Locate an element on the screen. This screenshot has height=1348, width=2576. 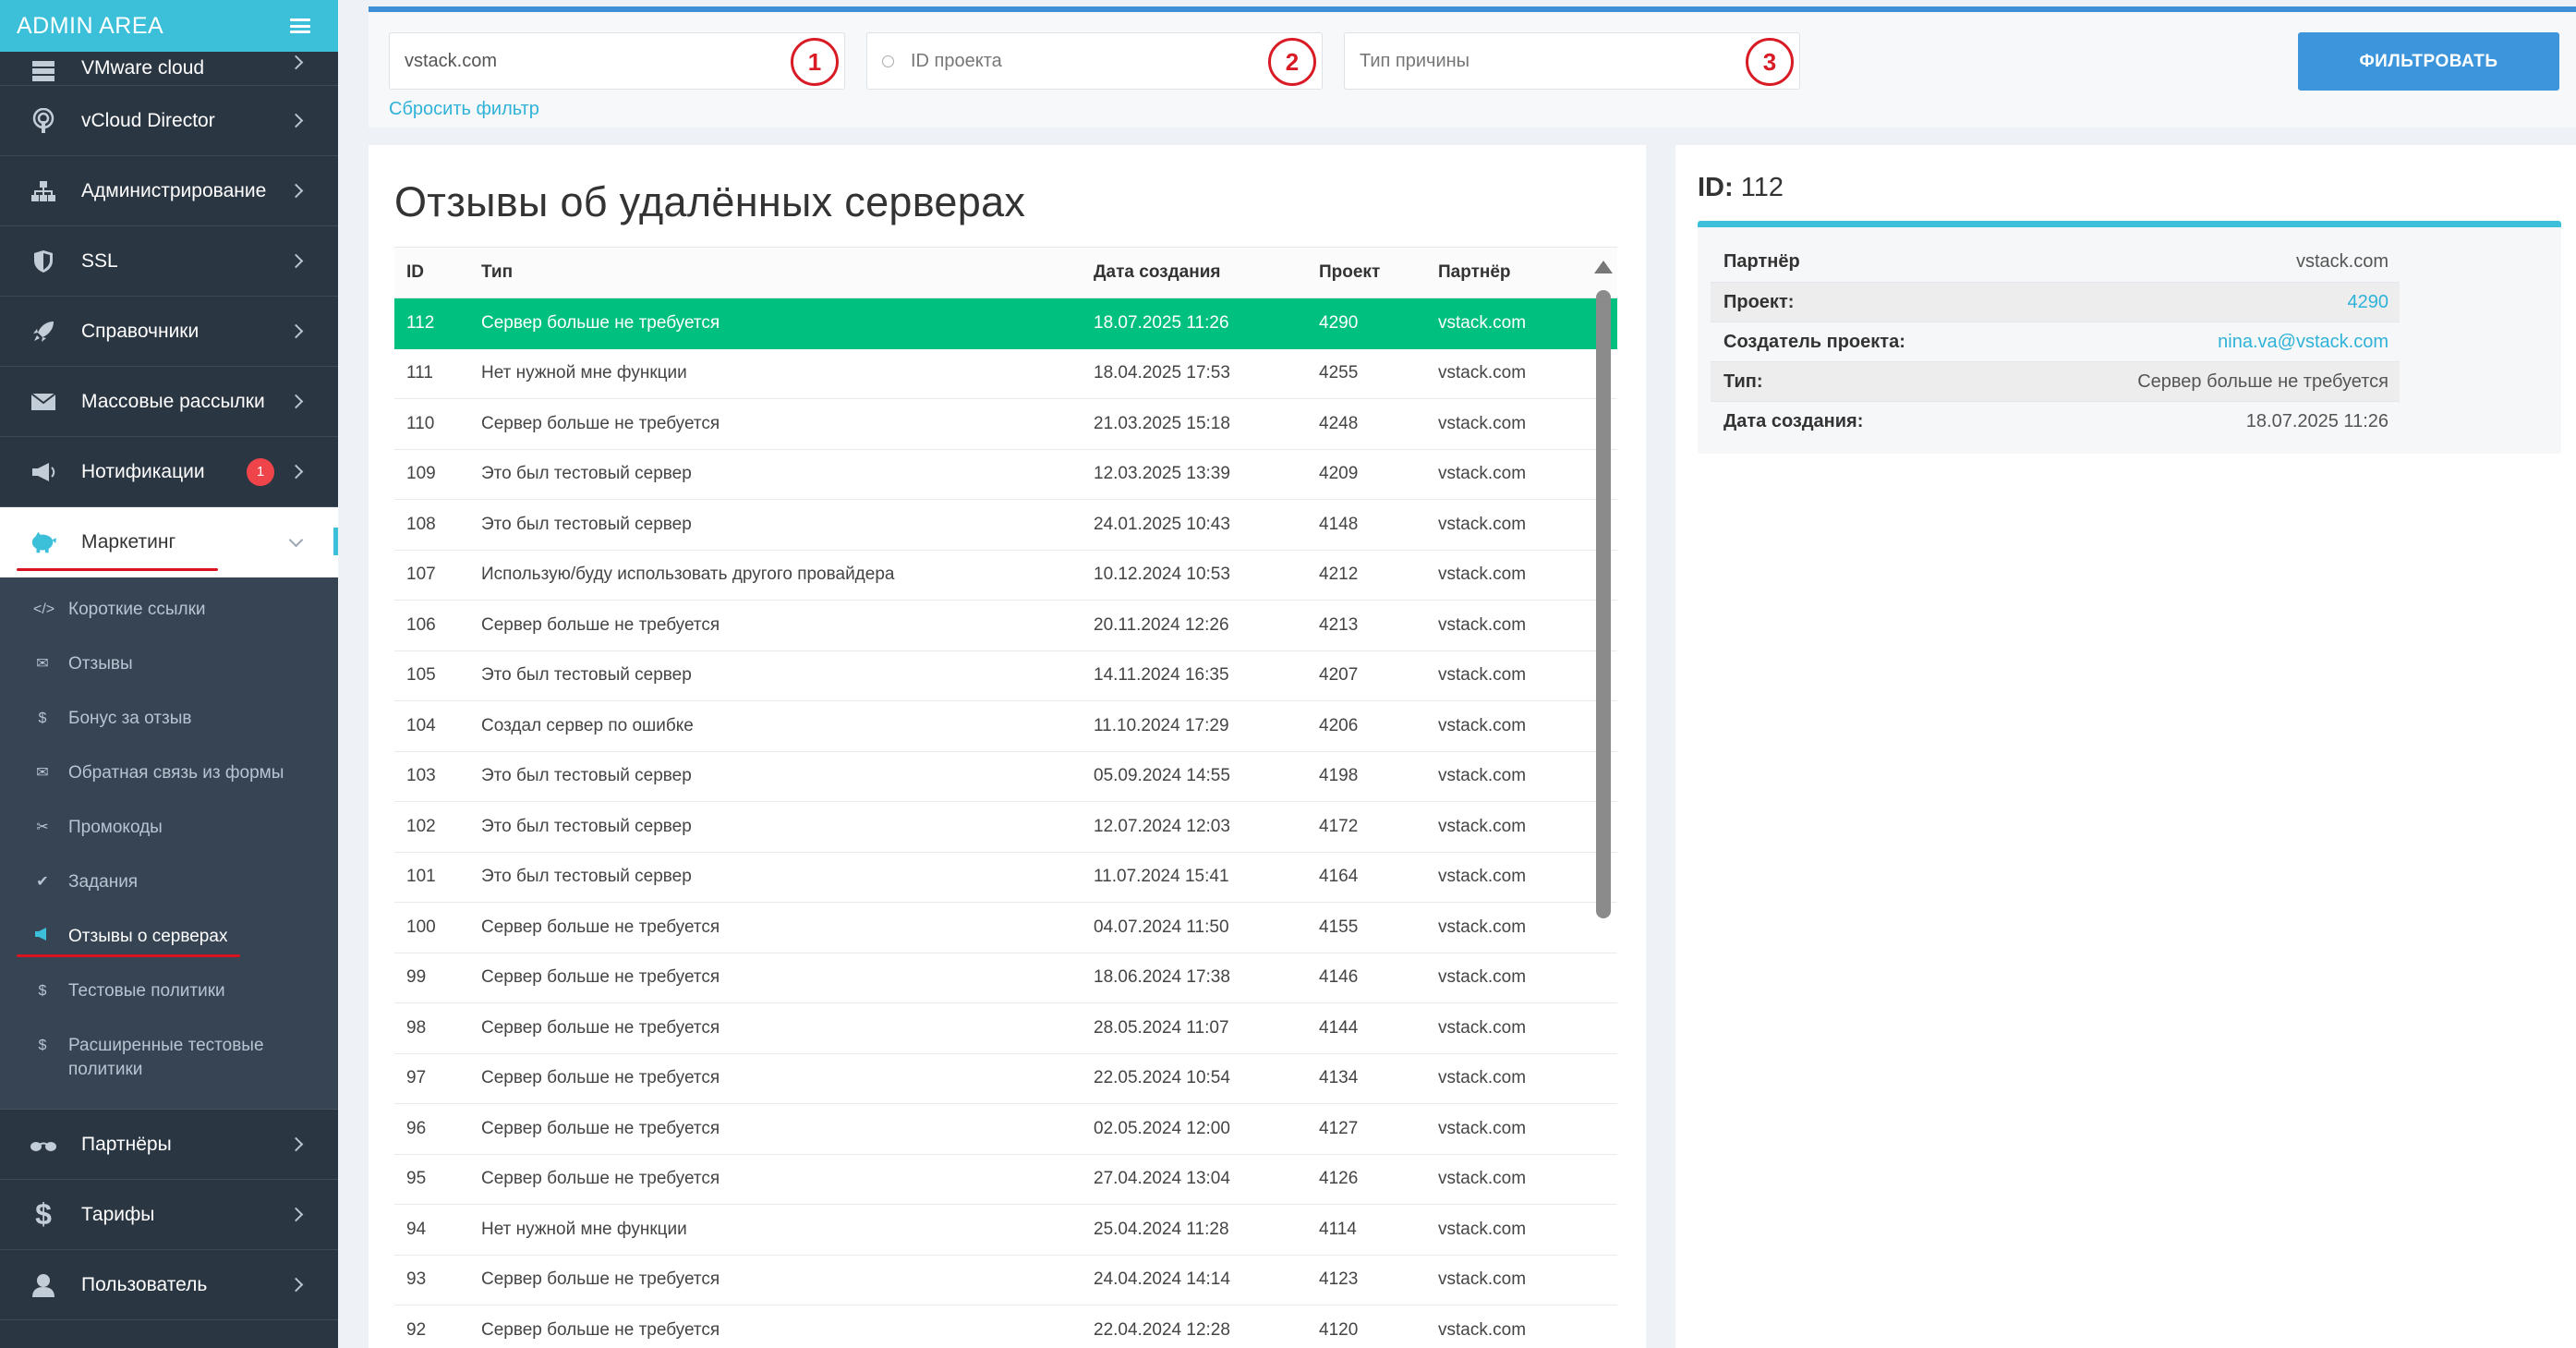
submenu-item-extended-test-policies: $ Расширенные тестовые политики is located at coordinates (169, 1057).